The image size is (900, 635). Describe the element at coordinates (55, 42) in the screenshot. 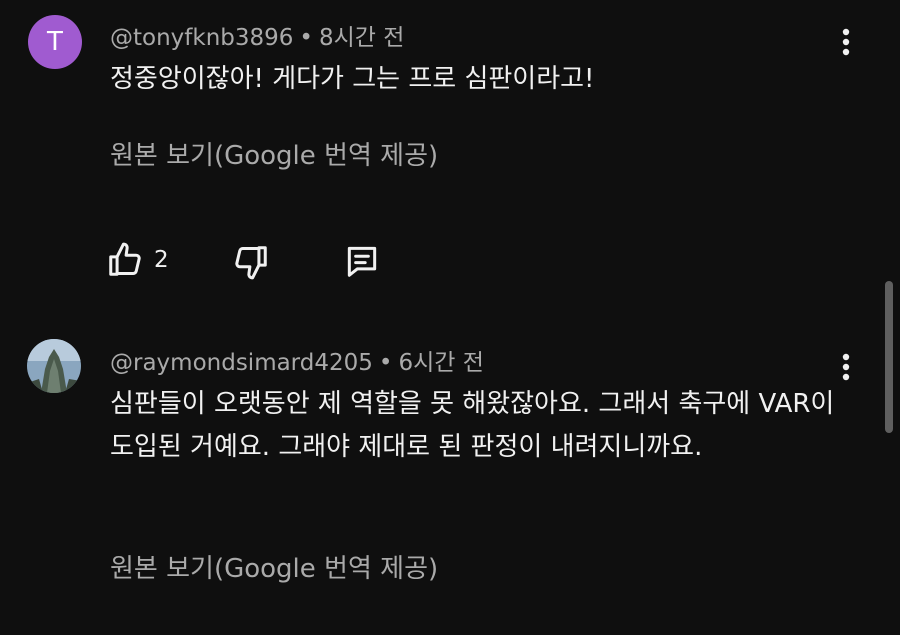

I see `avatar: T` at that location.